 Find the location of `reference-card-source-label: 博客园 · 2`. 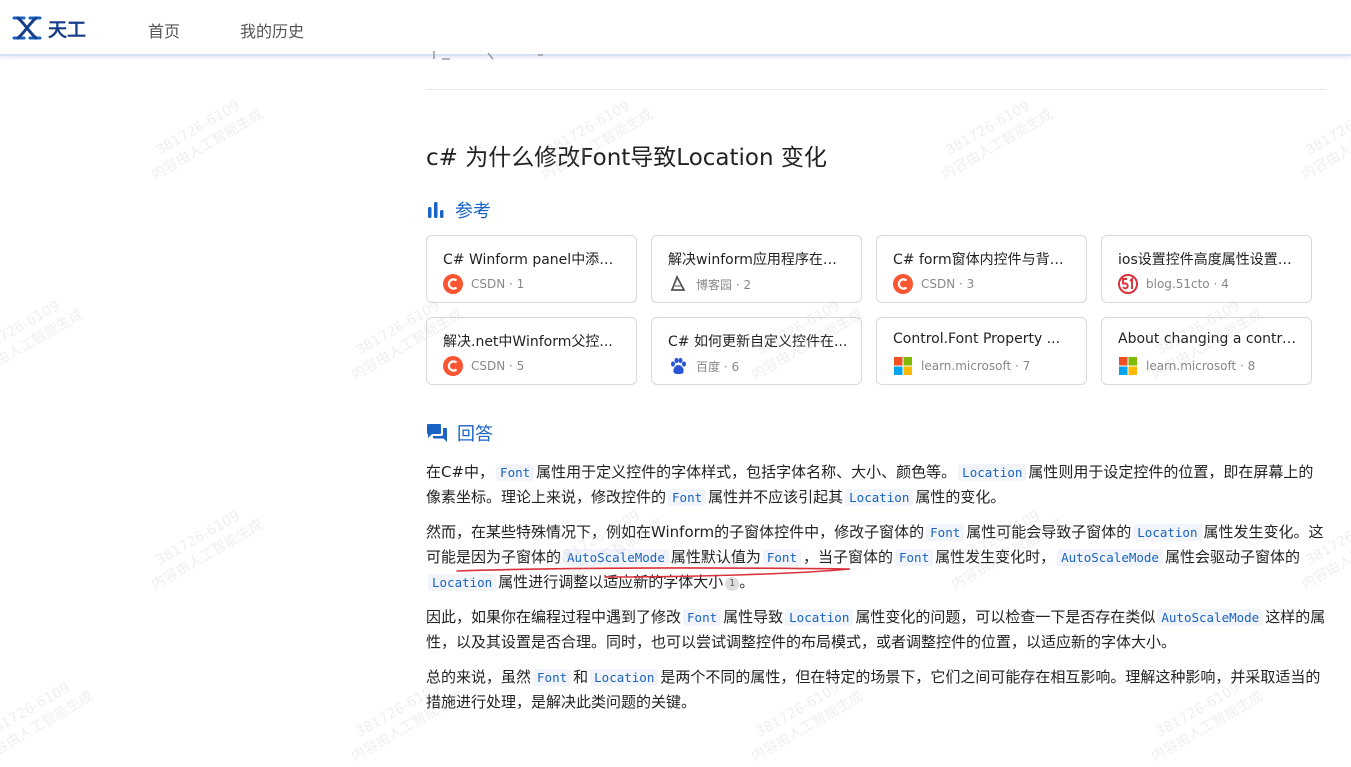

reference-card-source-label: 博客园 · 2 is located at coordinates (724, 284).